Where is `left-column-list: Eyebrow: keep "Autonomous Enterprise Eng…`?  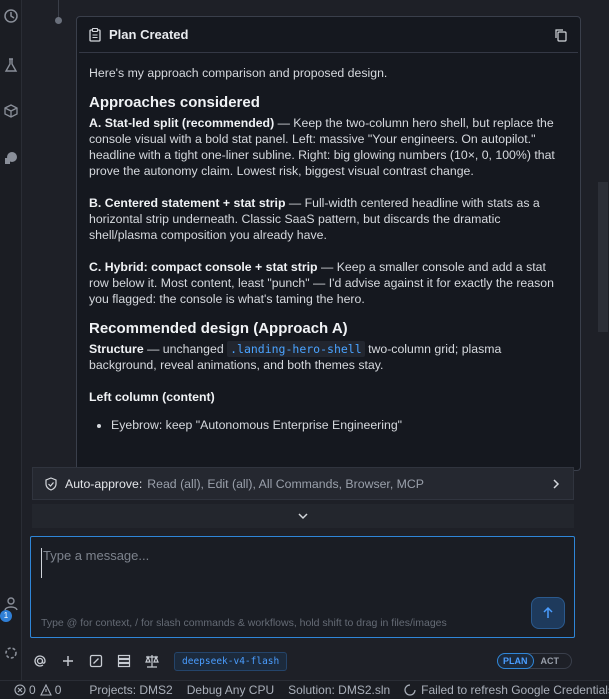
left-column-list: Eyebrow: keep "Autonomous Enterprise Eng… is located at coordinates (339, 425).